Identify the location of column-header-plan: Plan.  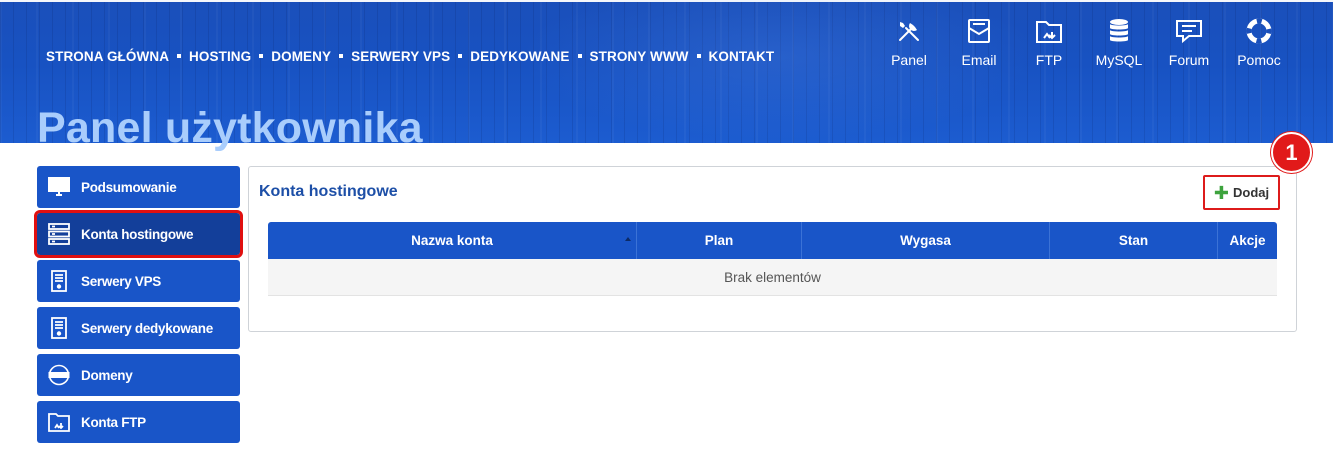
(719, 240).